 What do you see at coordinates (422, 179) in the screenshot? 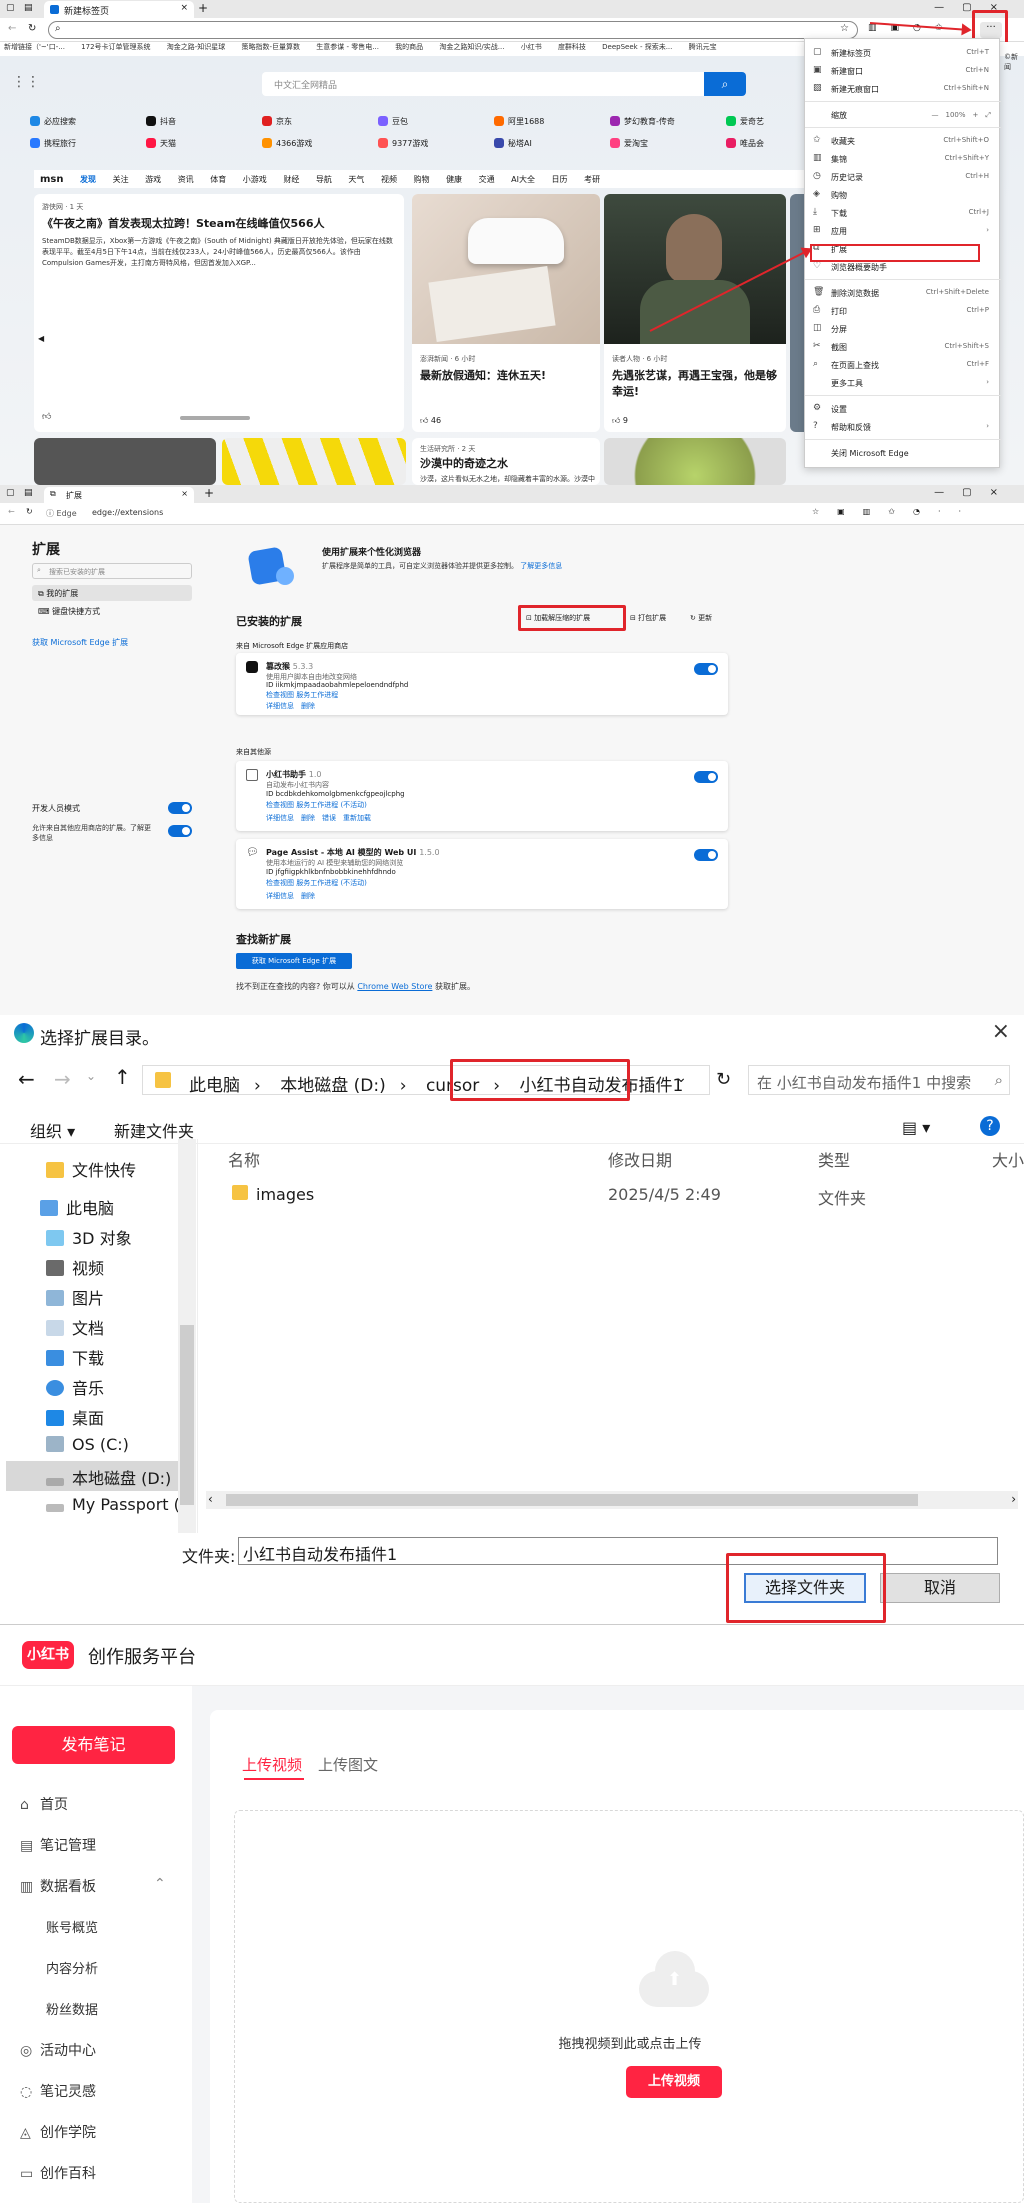
I see `msn-tab: 购物` at bounding box center [422, 179].